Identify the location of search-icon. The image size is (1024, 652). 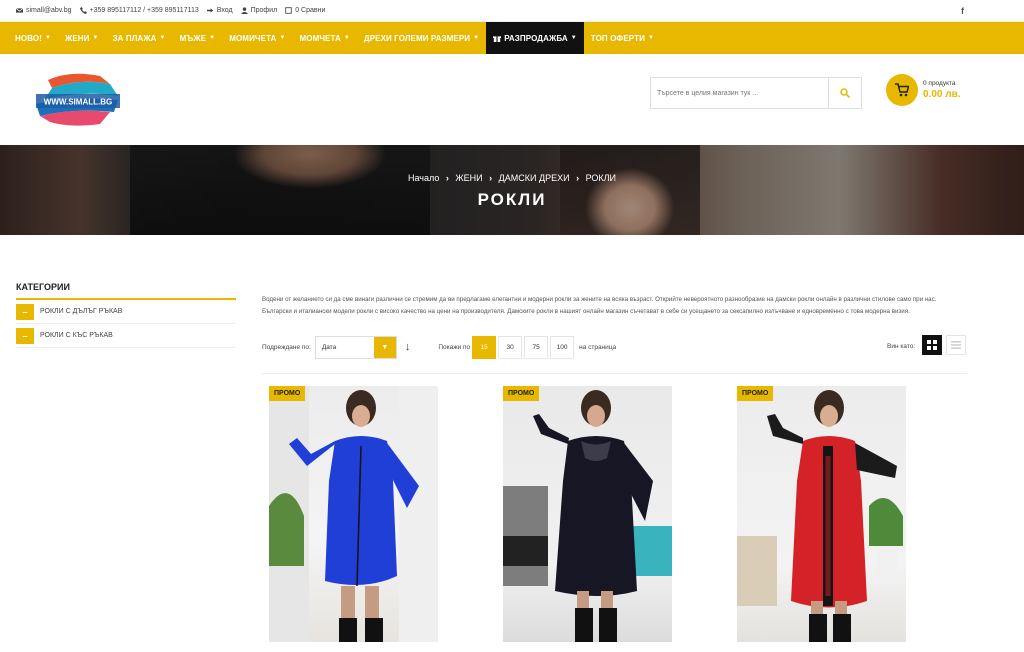
(845, 93).